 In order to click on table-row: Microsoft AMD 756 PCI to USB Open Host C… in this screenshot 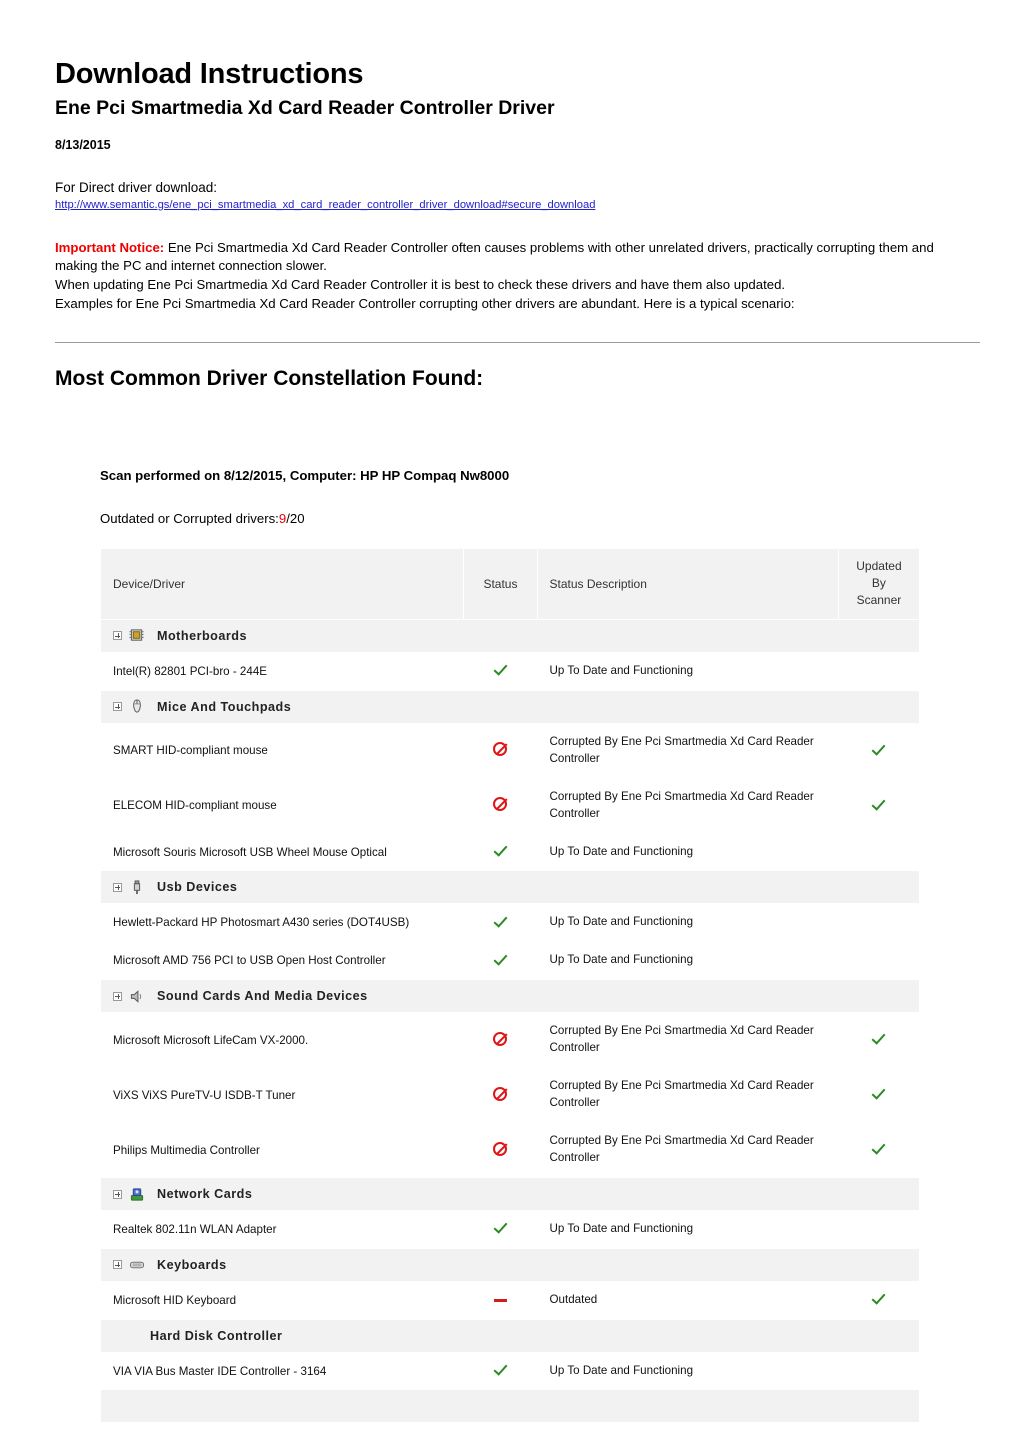, I will do `click(510, 961)`.